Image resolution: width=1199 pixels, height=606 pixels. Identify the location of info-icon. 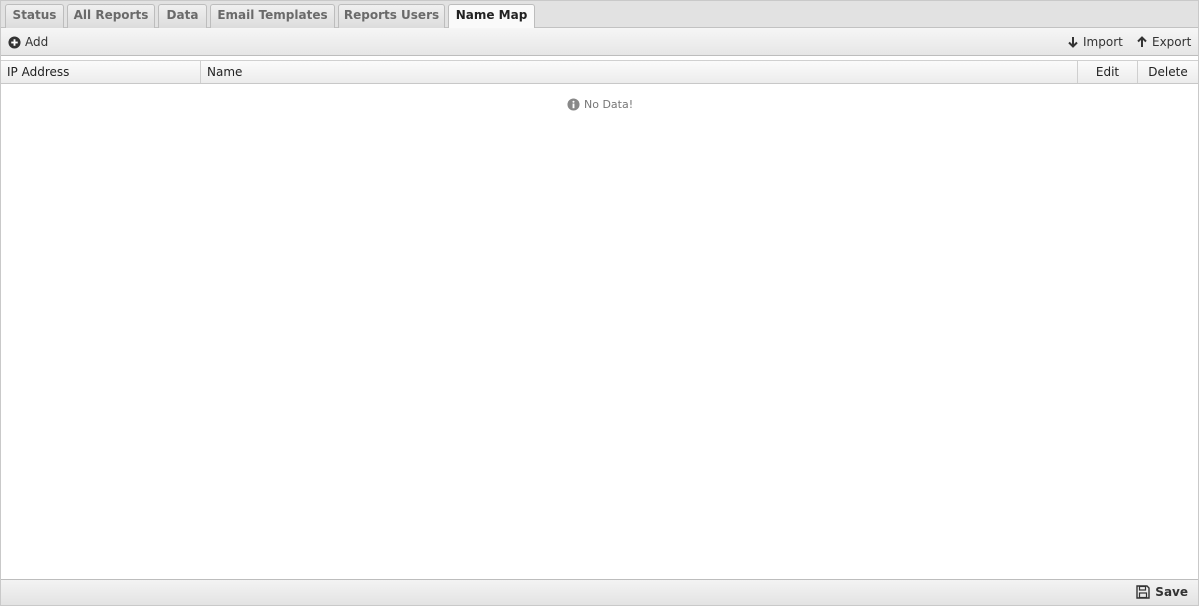
(573, 104).